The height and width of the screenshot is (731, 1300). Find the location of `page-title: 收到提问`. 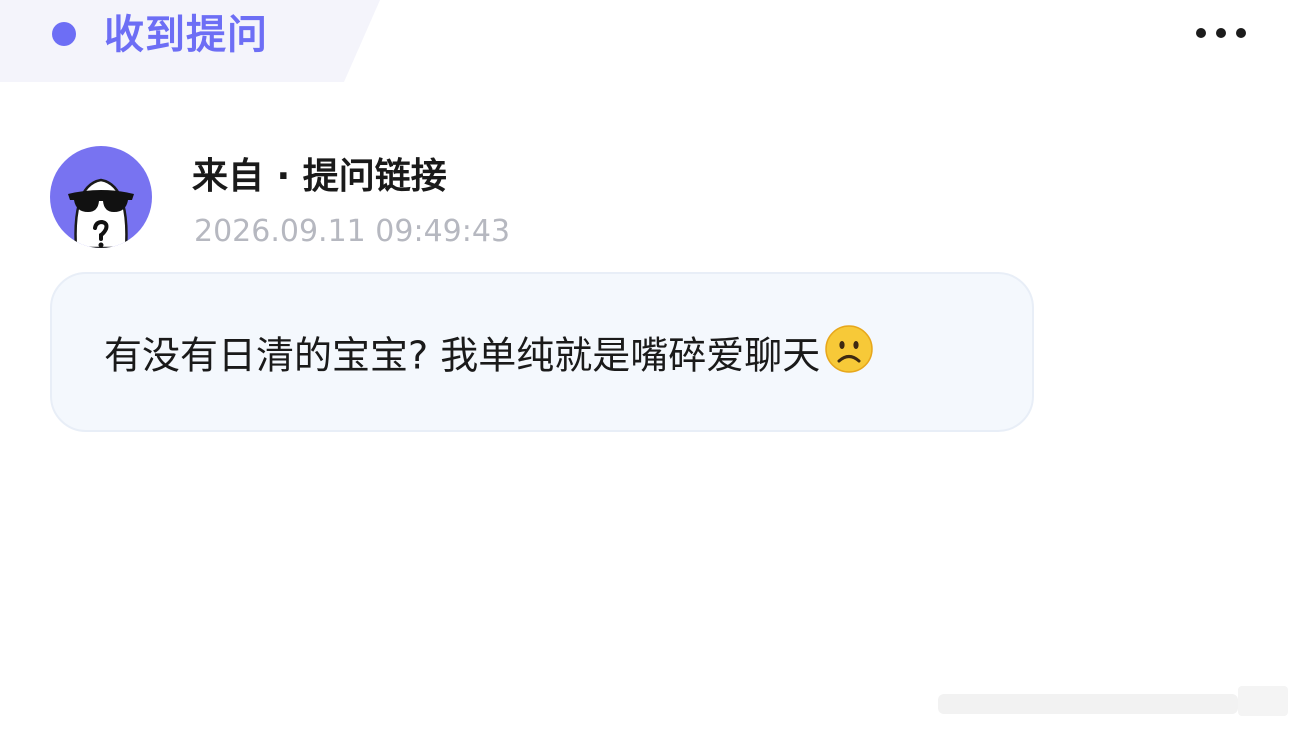

page-title: 收到提问 is located at coordinates (186, 35).